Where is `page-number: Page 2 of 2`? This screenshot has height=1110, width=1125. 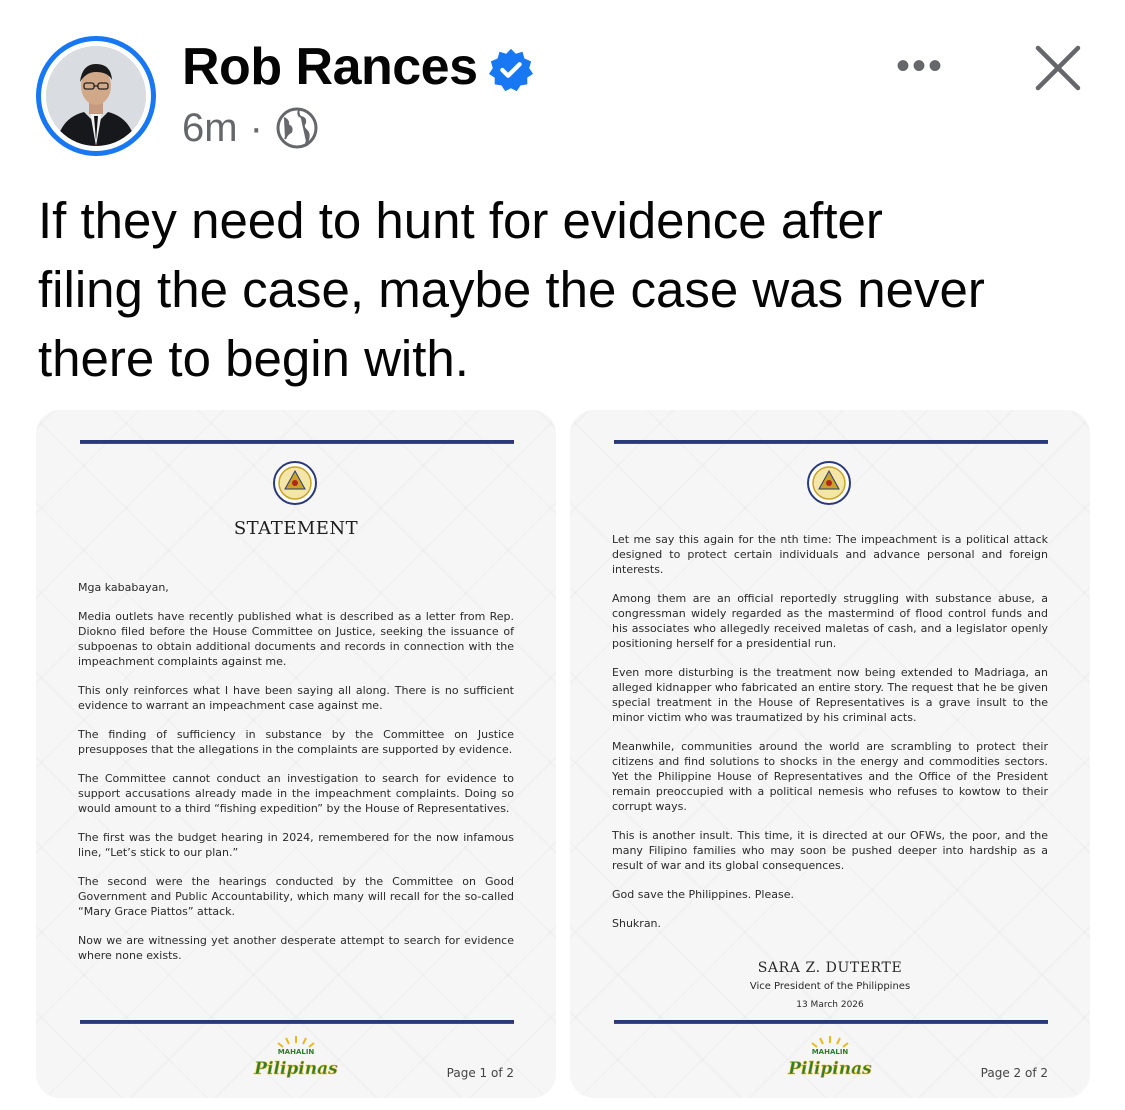
page-number: Page 2 of 2 is located at coordinates (1014, 1073).